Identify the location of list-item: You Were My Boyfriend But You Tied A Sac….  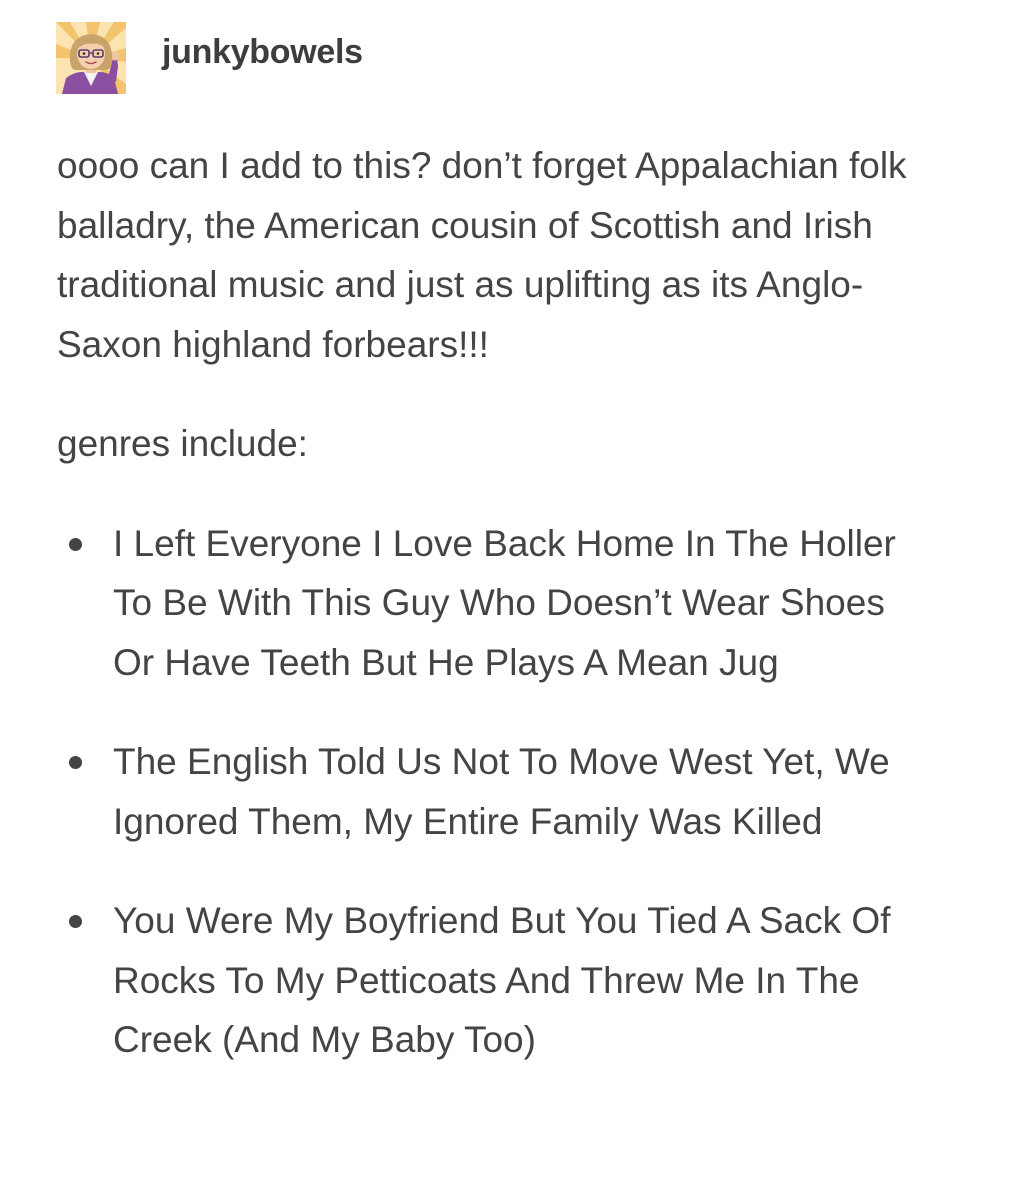
(480, 980).